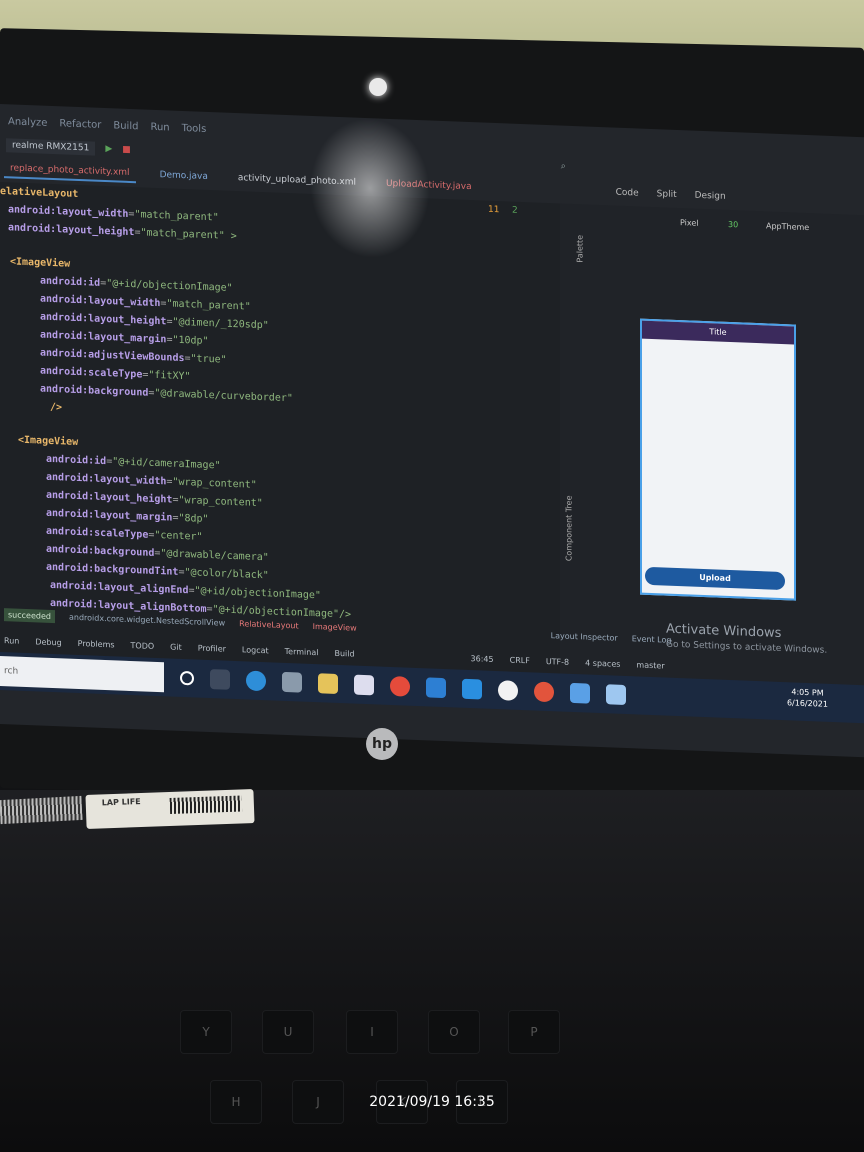 Image resolution: width=864 pixels, height=1152 pixels. I want to click on app-blue-icon, so click(580, 693).